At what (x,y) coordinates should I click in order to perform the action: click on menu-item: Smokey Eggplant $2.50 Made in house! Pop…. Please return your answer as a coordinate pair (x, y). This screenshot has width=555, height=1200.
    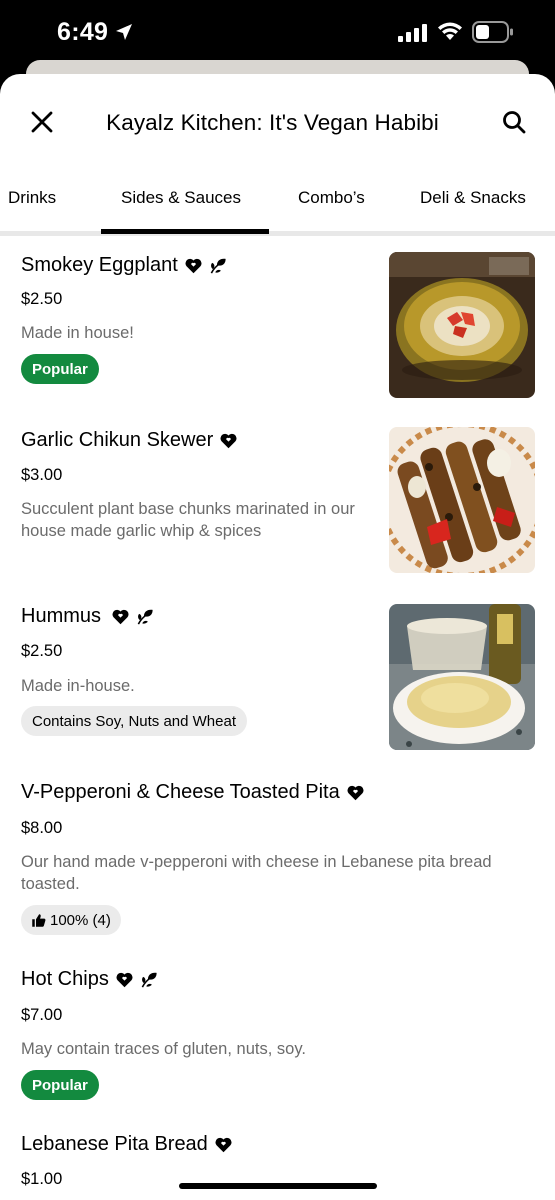
    Looking at the image, I should click on (277, 324).